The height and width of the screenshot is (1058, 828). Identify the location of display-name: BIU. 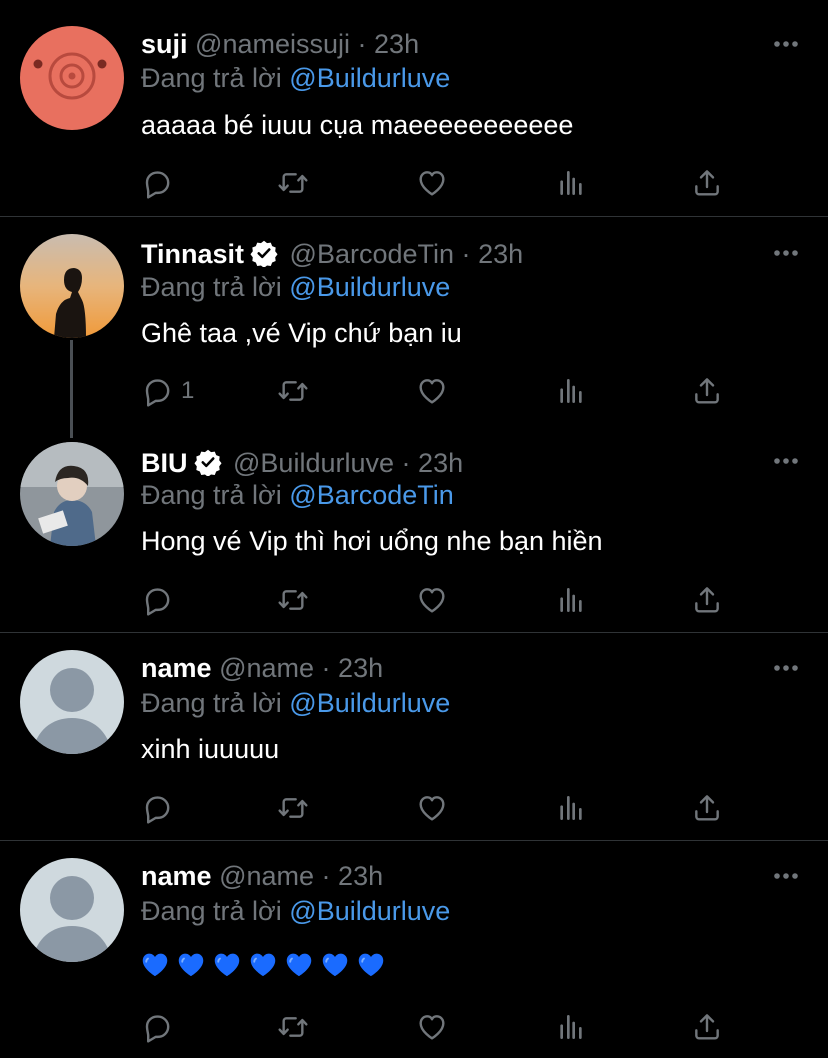
(164, 463).